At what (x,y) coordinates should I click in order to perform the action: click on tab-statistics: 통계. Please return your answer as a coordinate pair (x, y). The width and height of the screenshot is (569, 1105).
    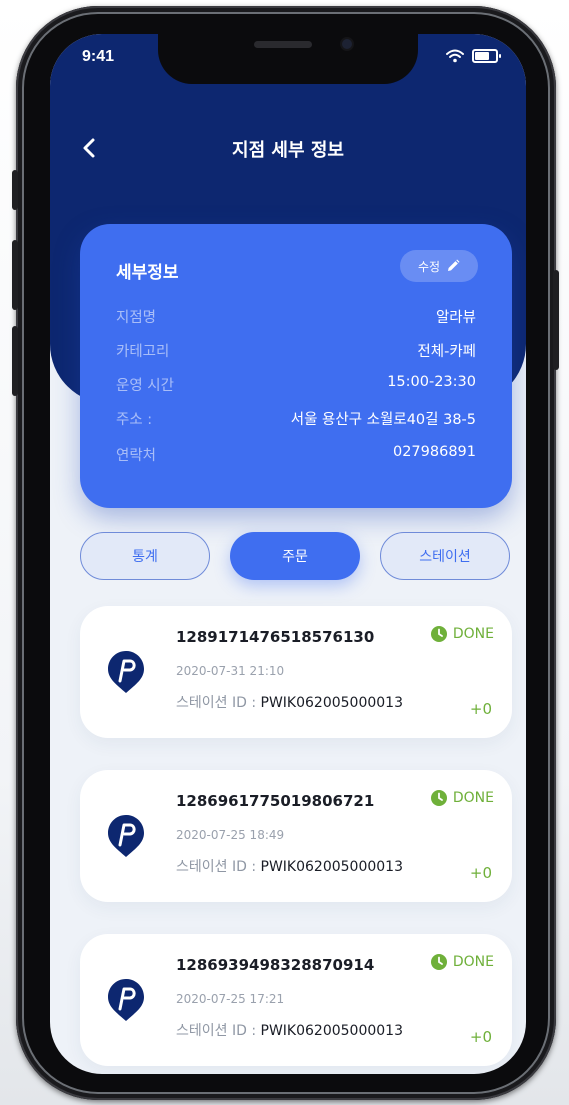
    Looking at the image, I should click on (145, 556).